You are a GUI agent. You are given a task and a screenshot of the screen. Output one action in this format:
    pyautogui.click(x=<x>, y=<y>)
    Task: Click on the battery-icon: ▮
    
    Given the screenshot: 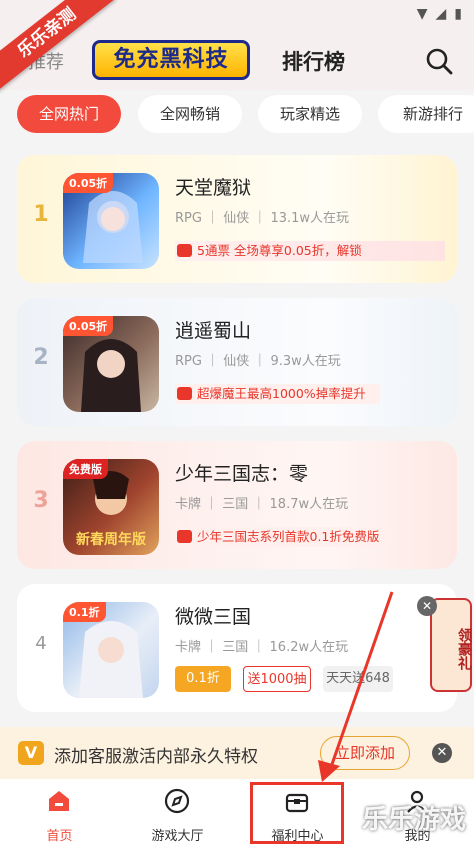 What is the action you would take?
    pyautogui.click(x=458, y=14)
    